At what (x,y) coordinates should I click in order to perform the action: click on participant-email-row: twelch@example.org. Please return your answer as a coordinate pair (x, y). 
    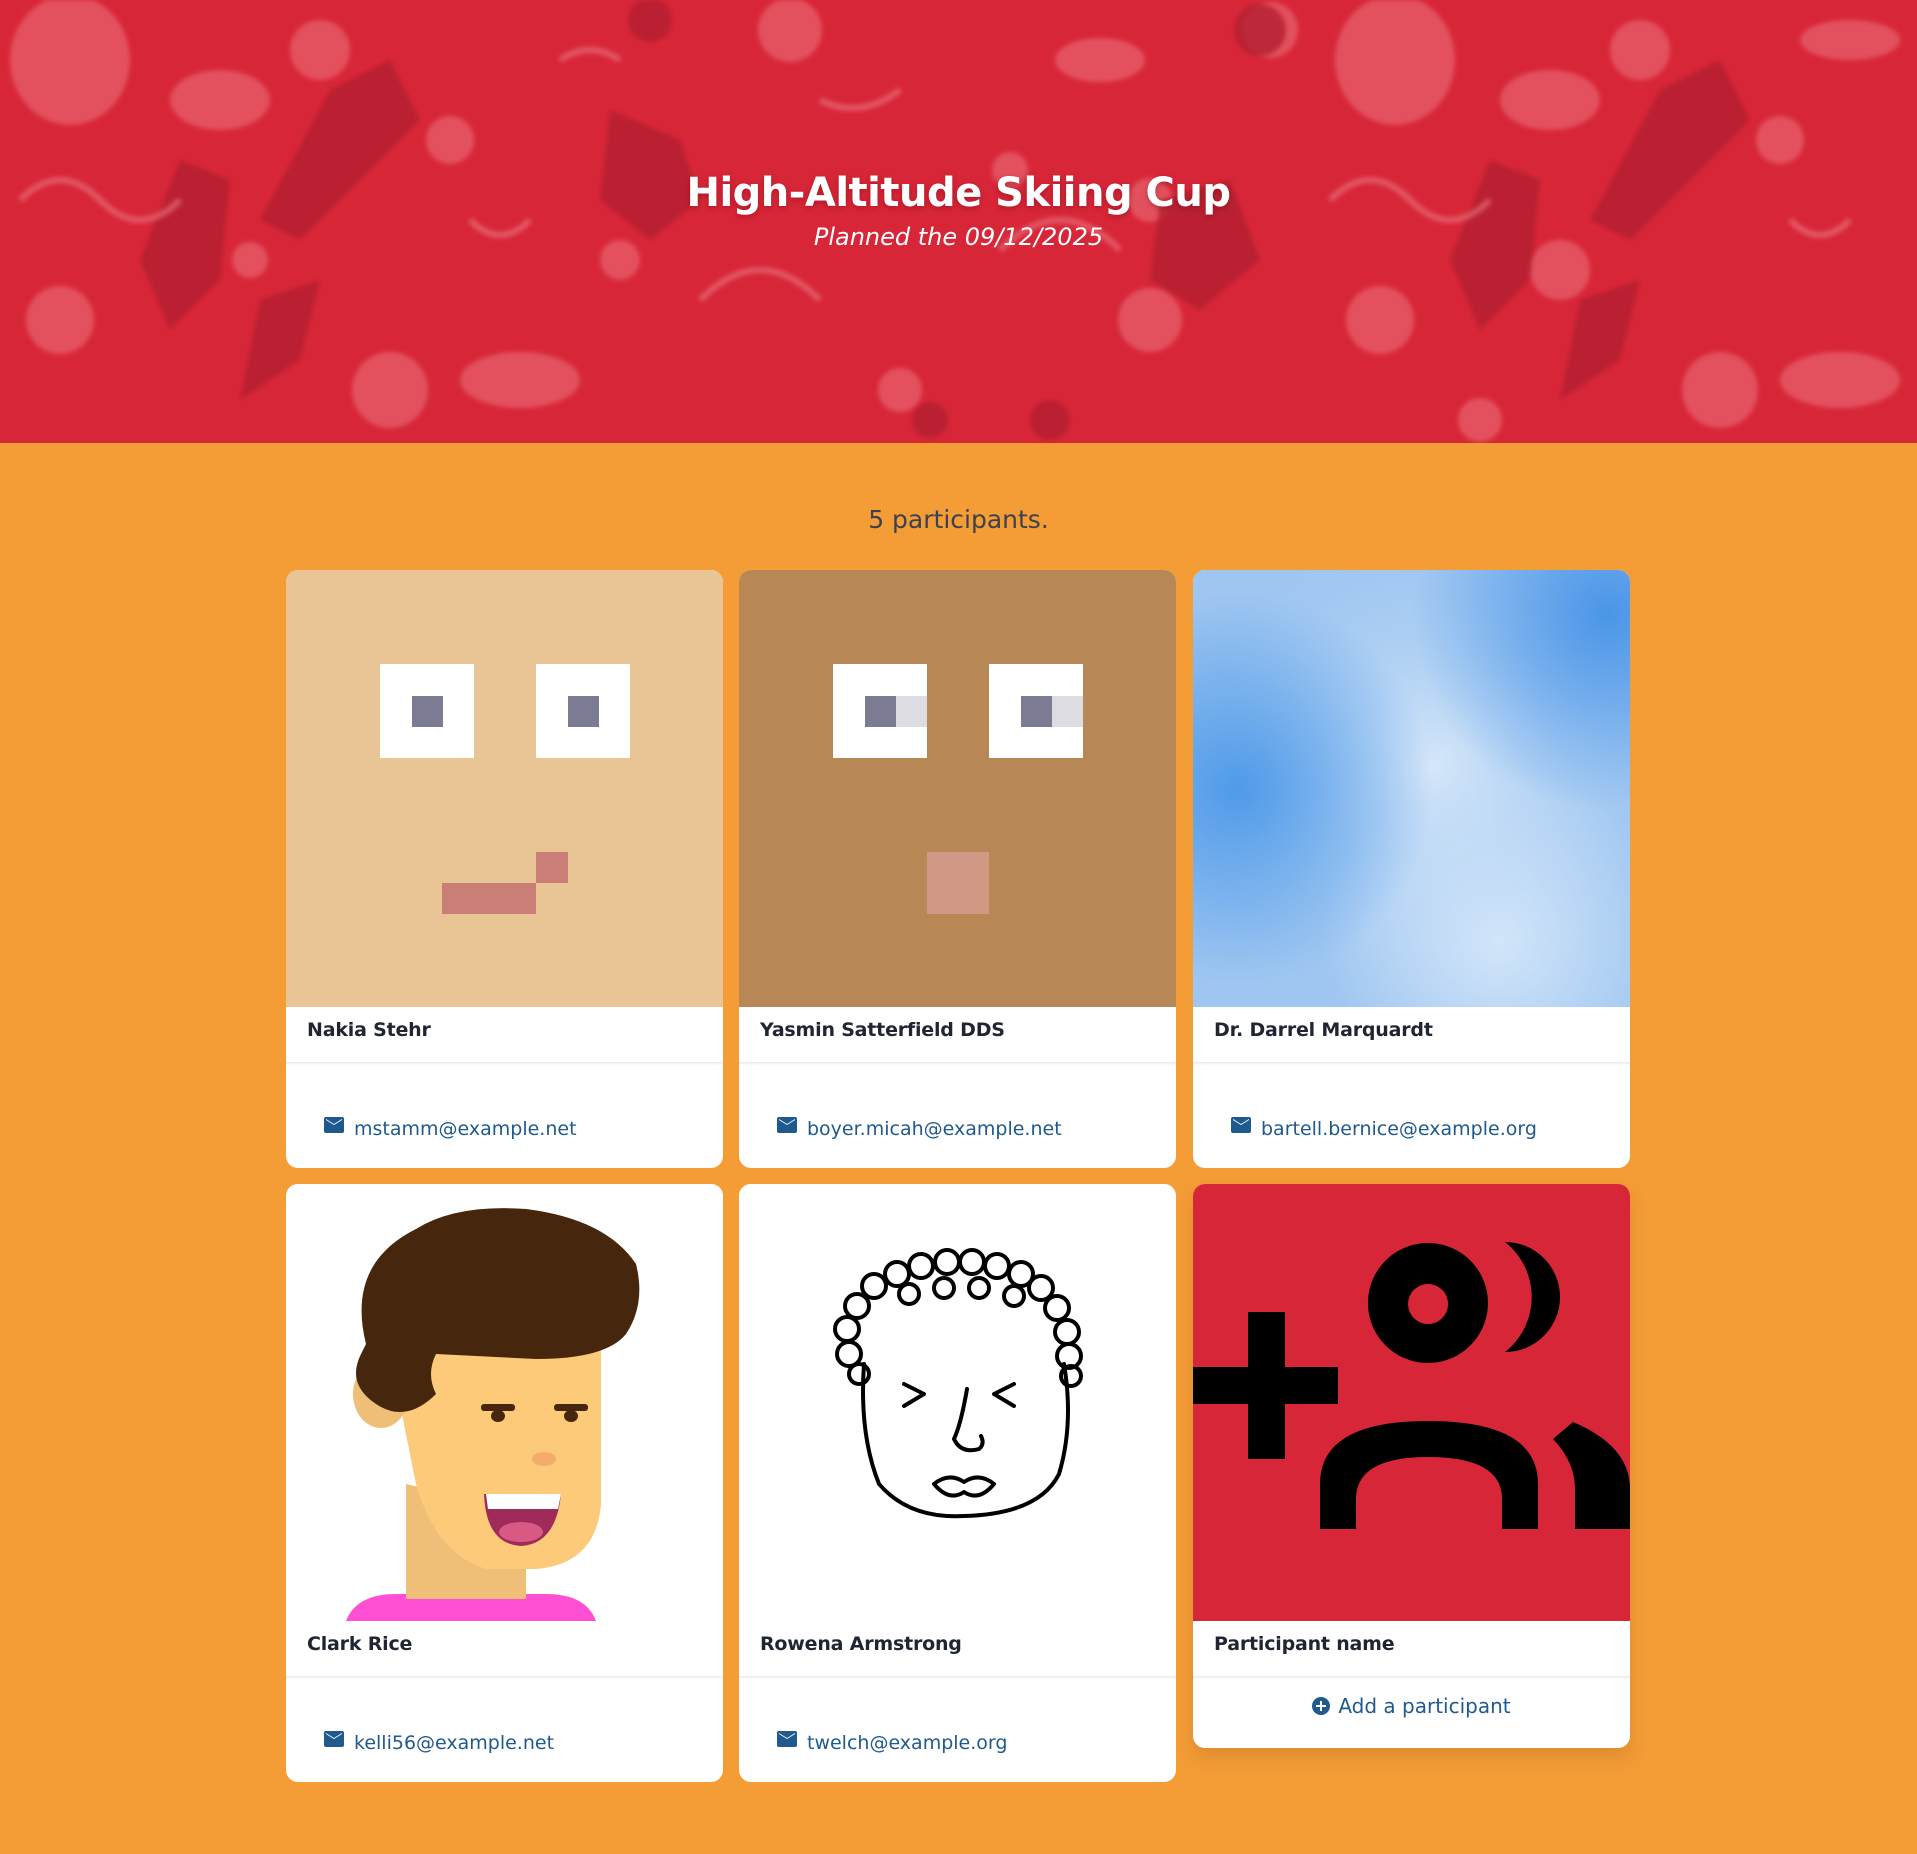
    Looking at the image, I should click on (892, 1743).